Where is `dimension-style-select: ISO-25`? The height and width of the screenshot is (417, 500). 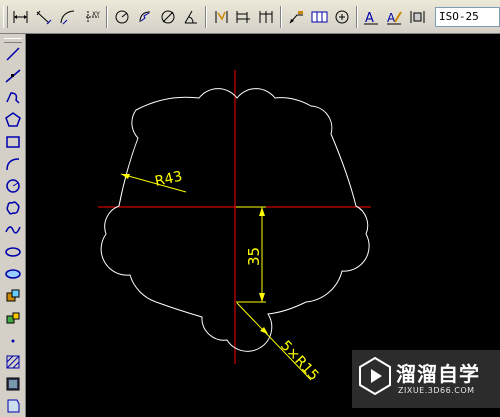 dimension-style-select: ISO-25 is located at coordinates (467, 17).